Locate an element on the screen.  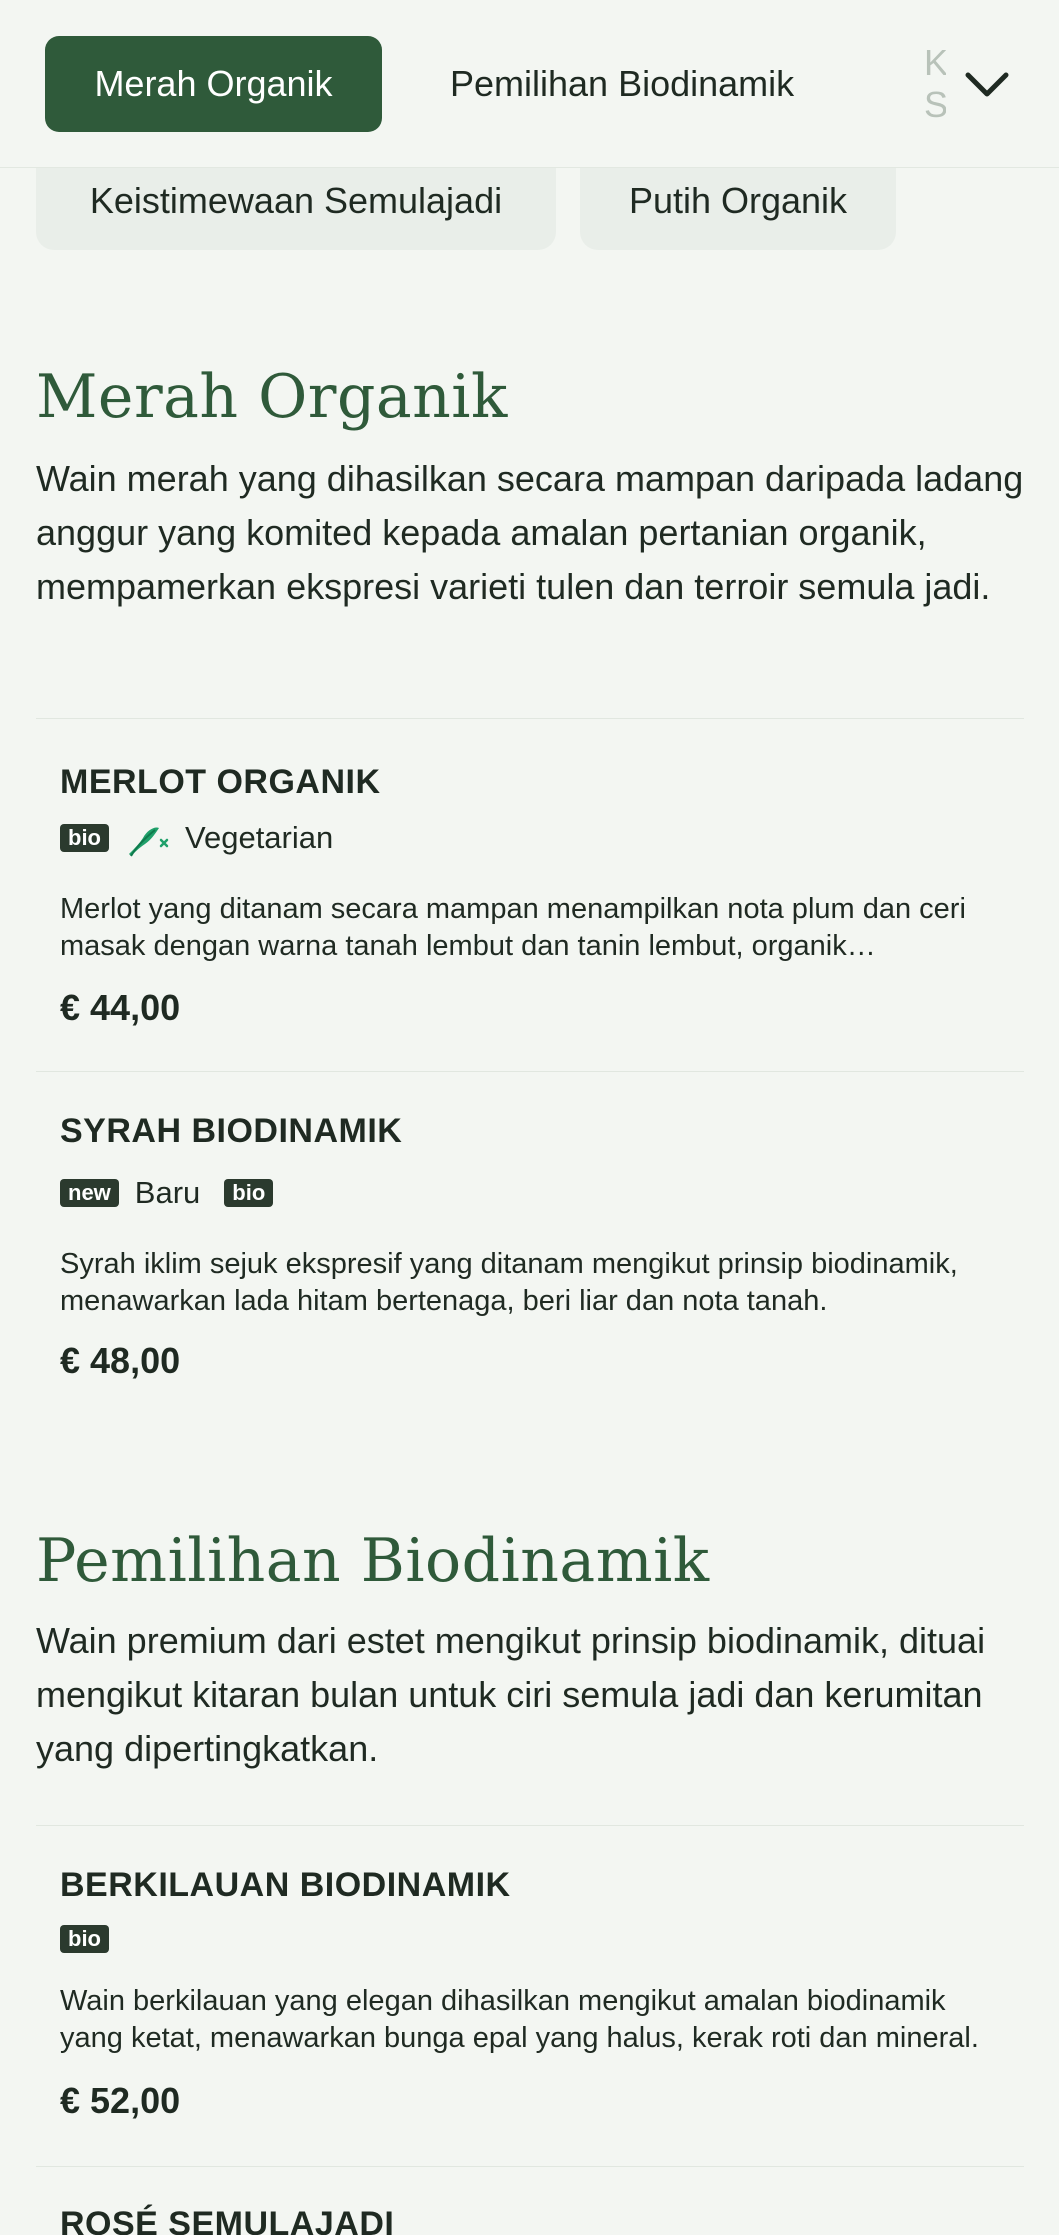
chevron-down-icon is located at coordinates (987, 85).